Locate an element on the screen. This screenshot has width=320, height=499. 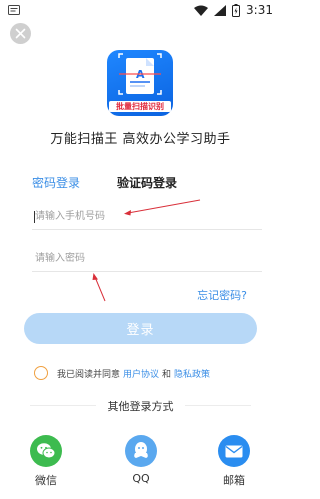
login-button: 登录 is located at coordinates (140, 328).